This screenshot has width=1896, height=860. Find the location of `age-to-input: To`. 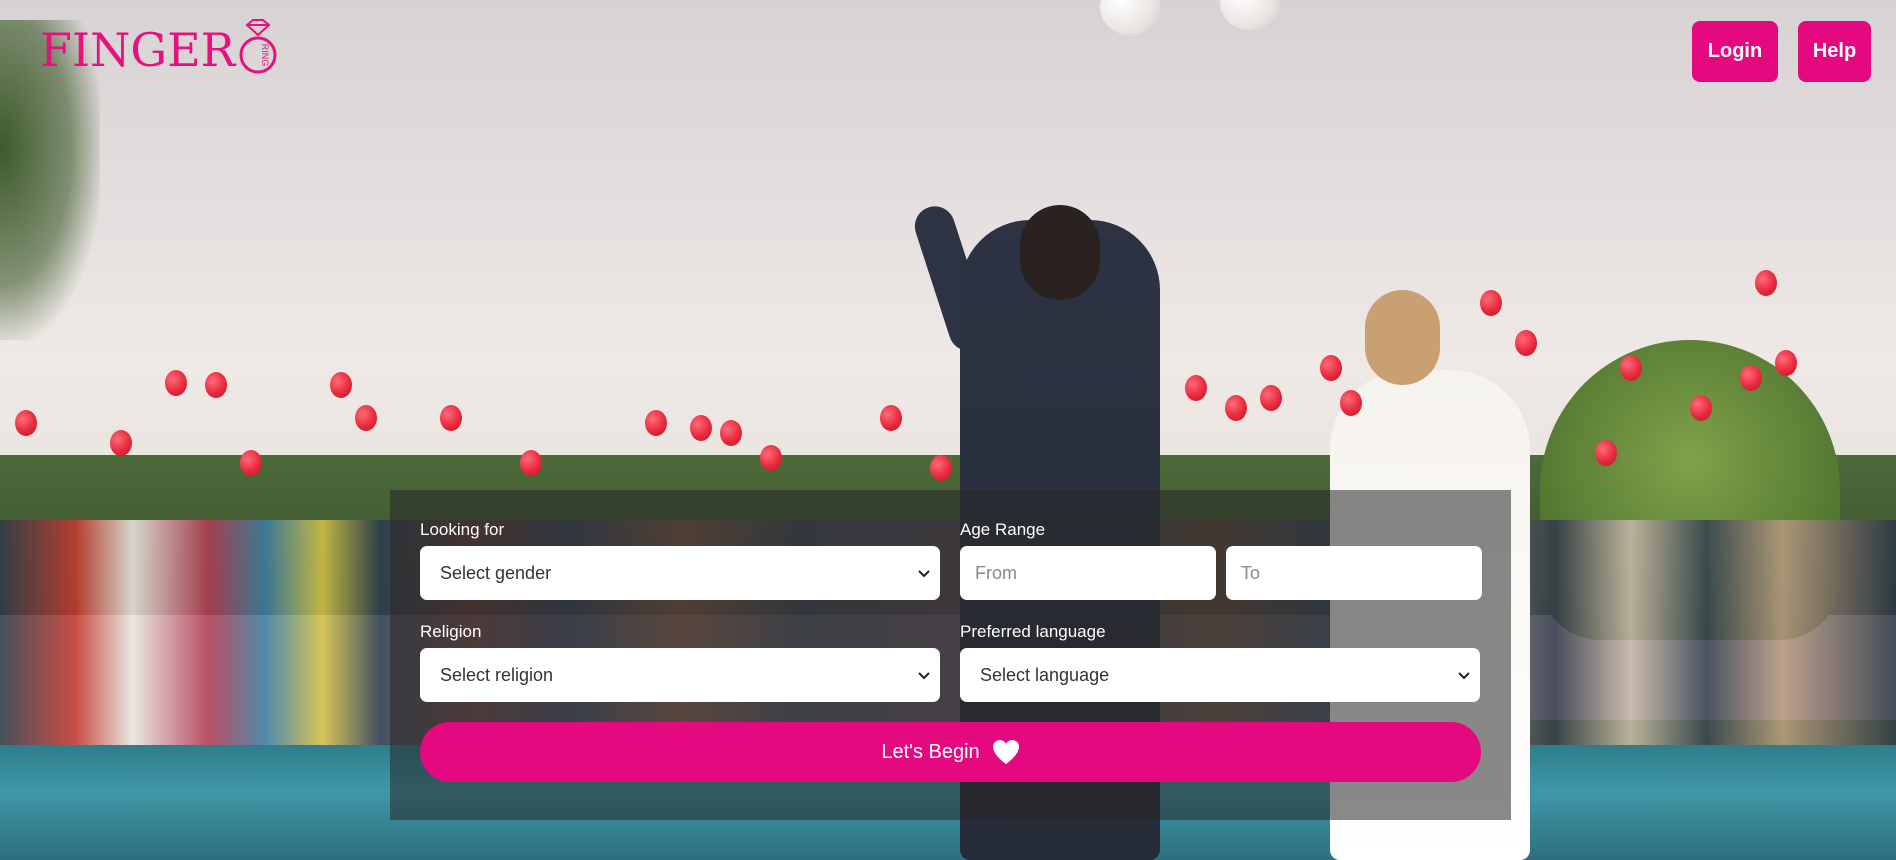

age-to-input: To is located at coordinates (1354, 573).